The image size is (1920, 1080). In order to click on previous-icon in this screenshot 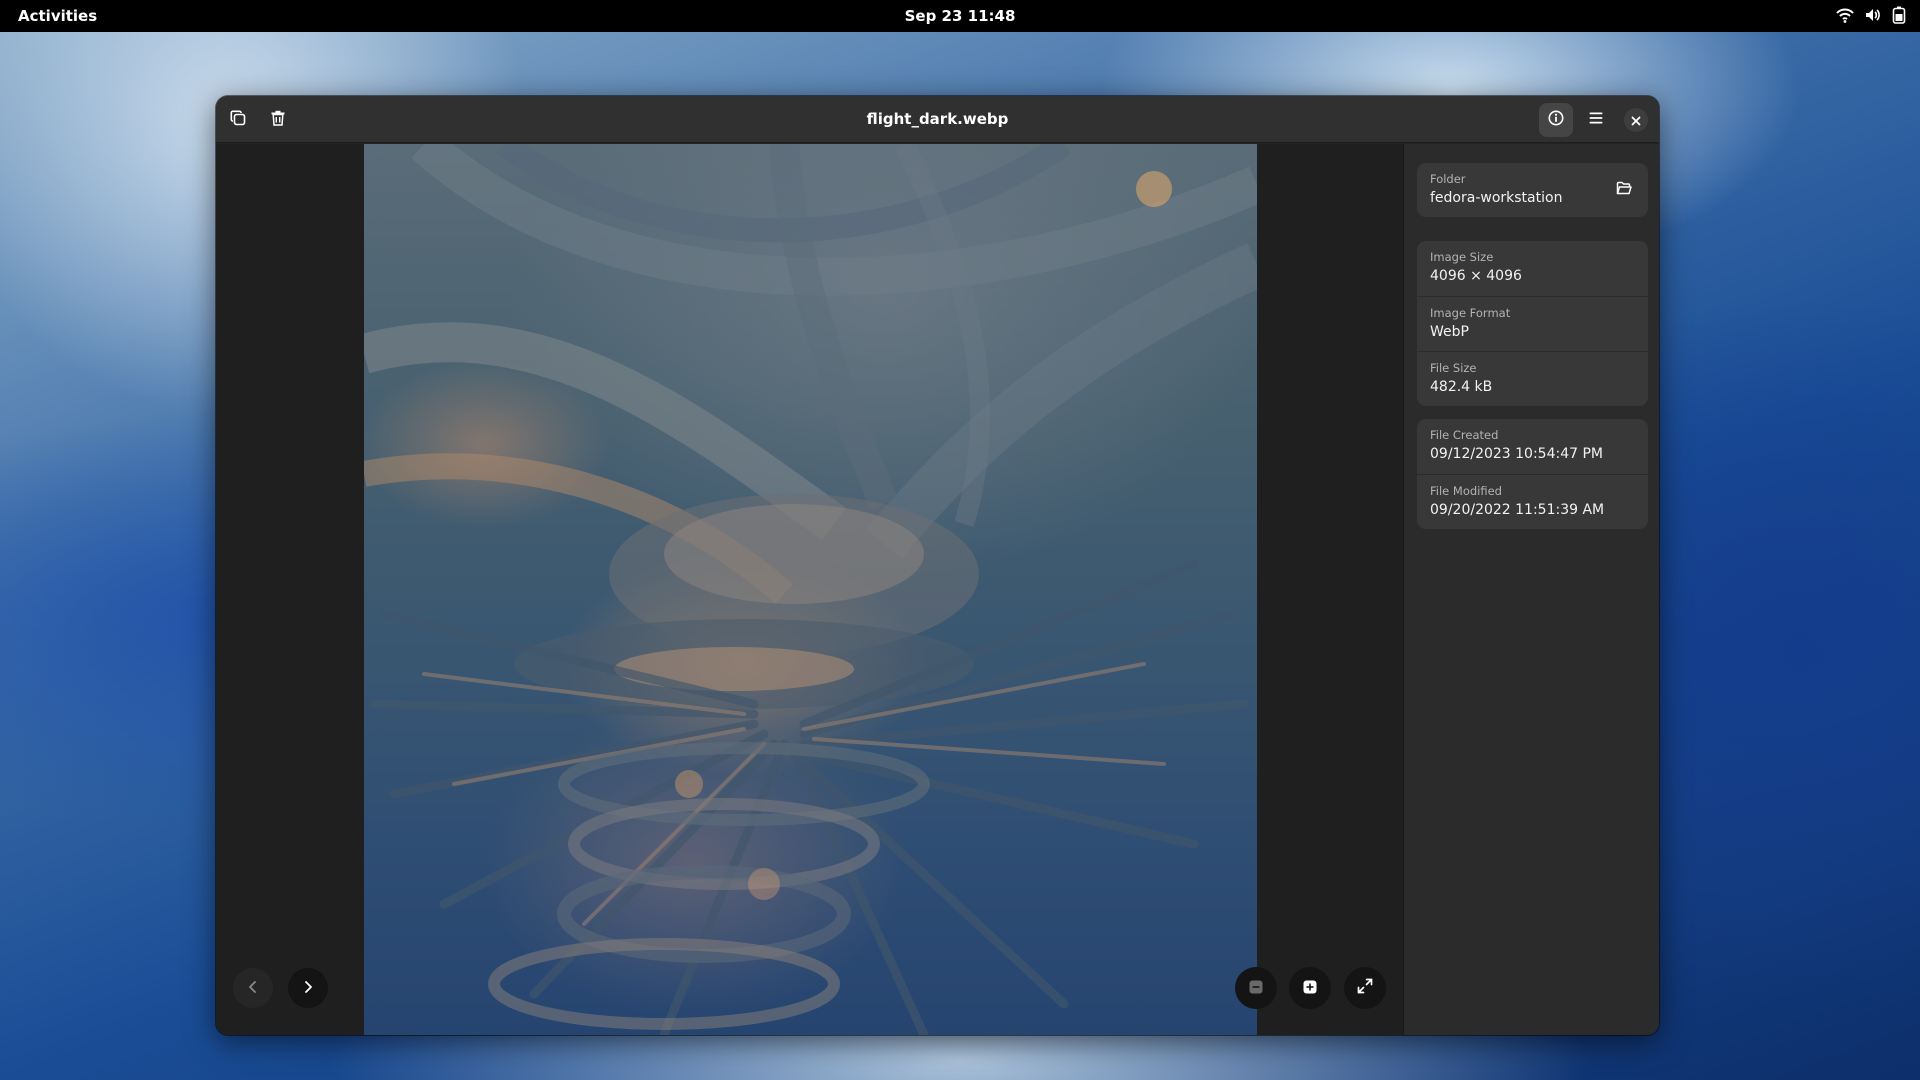, I will do `click(253, 988)`.